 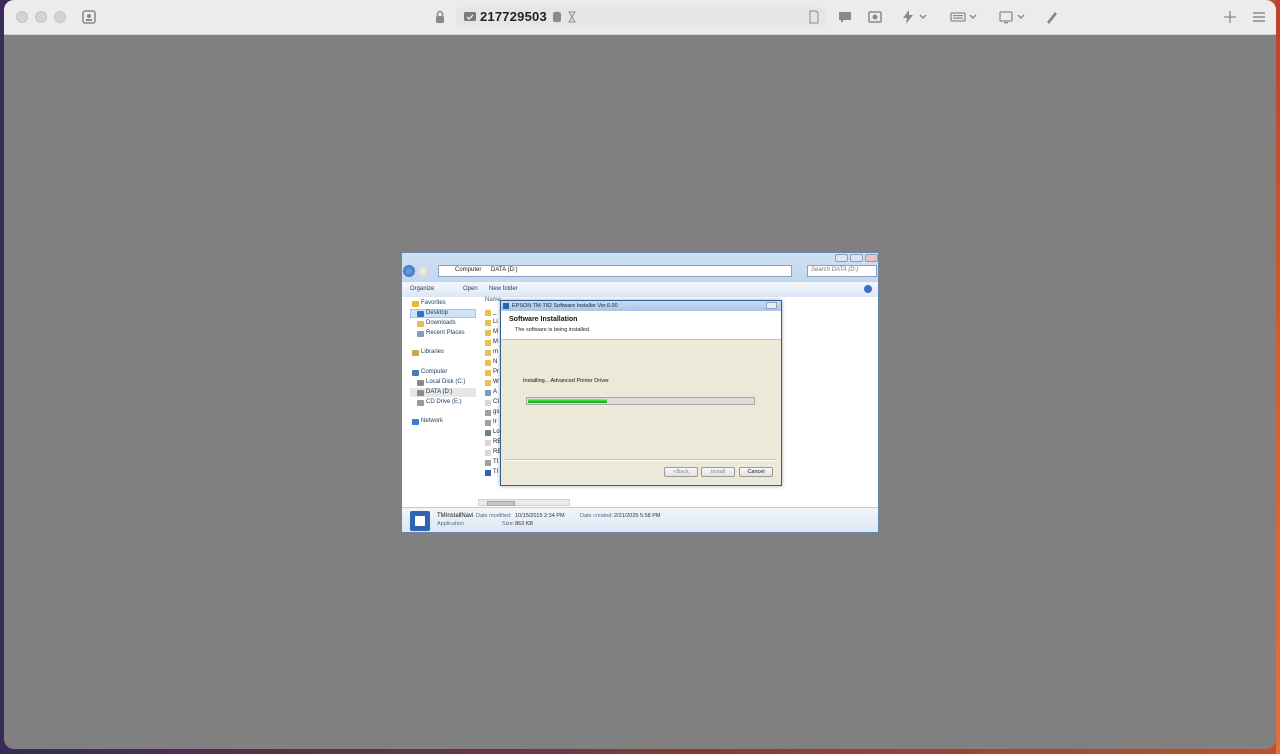 I want to click on install-progress-bar, so click(x=640, y=401).